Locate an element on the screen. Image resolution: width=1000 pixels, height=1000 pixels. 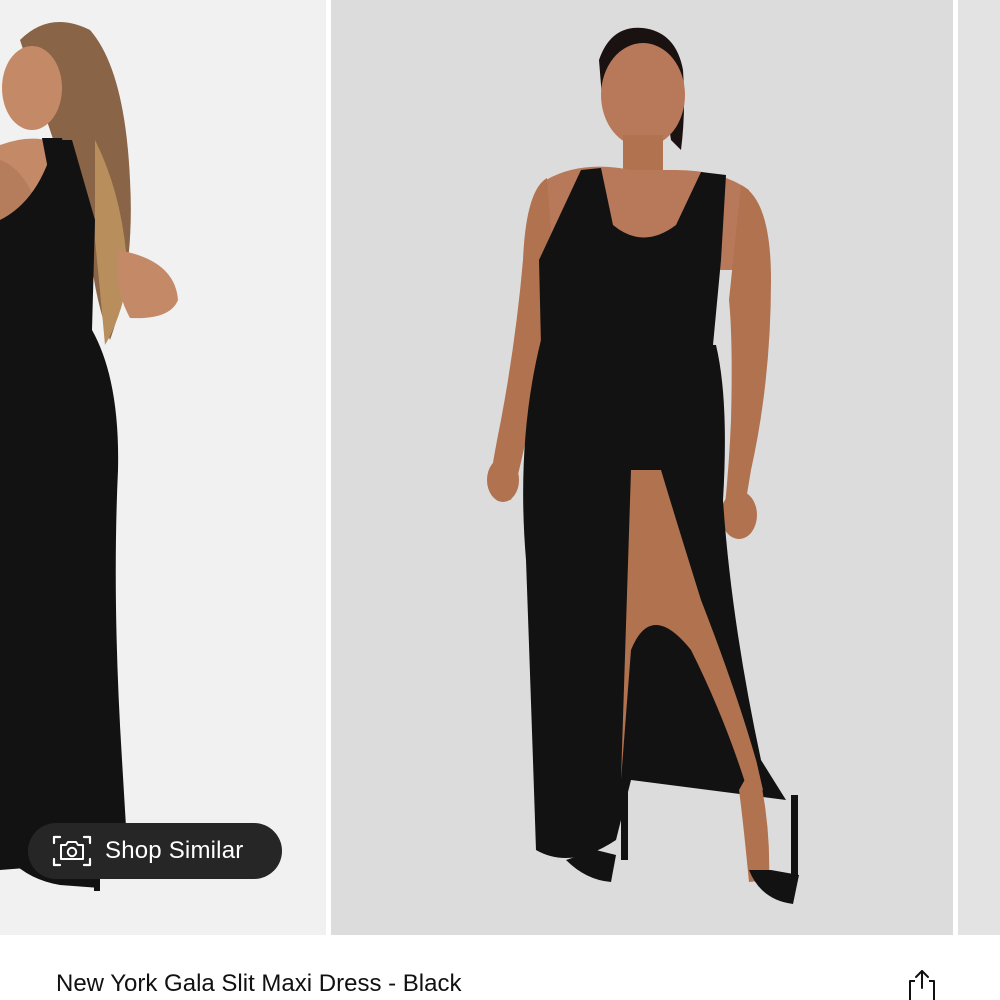
share-button is located at coordinates (922, 984).